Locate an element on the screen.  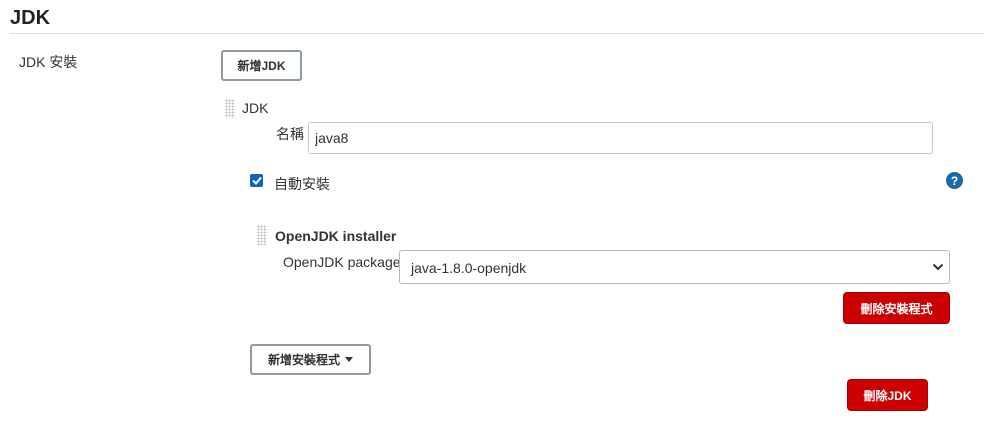
openjdk-package-select: java-1.8.0-openjdk is located at coordinates (674, 267).